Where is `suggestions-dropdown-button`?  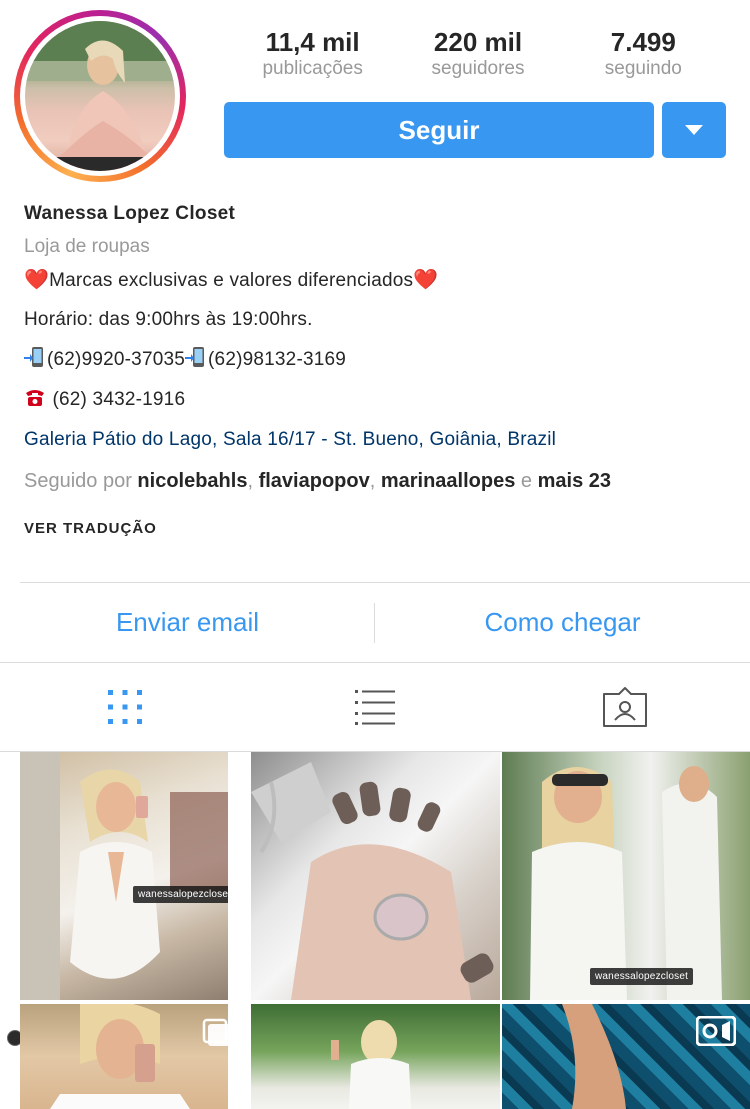 suggestions-dropdown-button is located at coordinates (694, 130).